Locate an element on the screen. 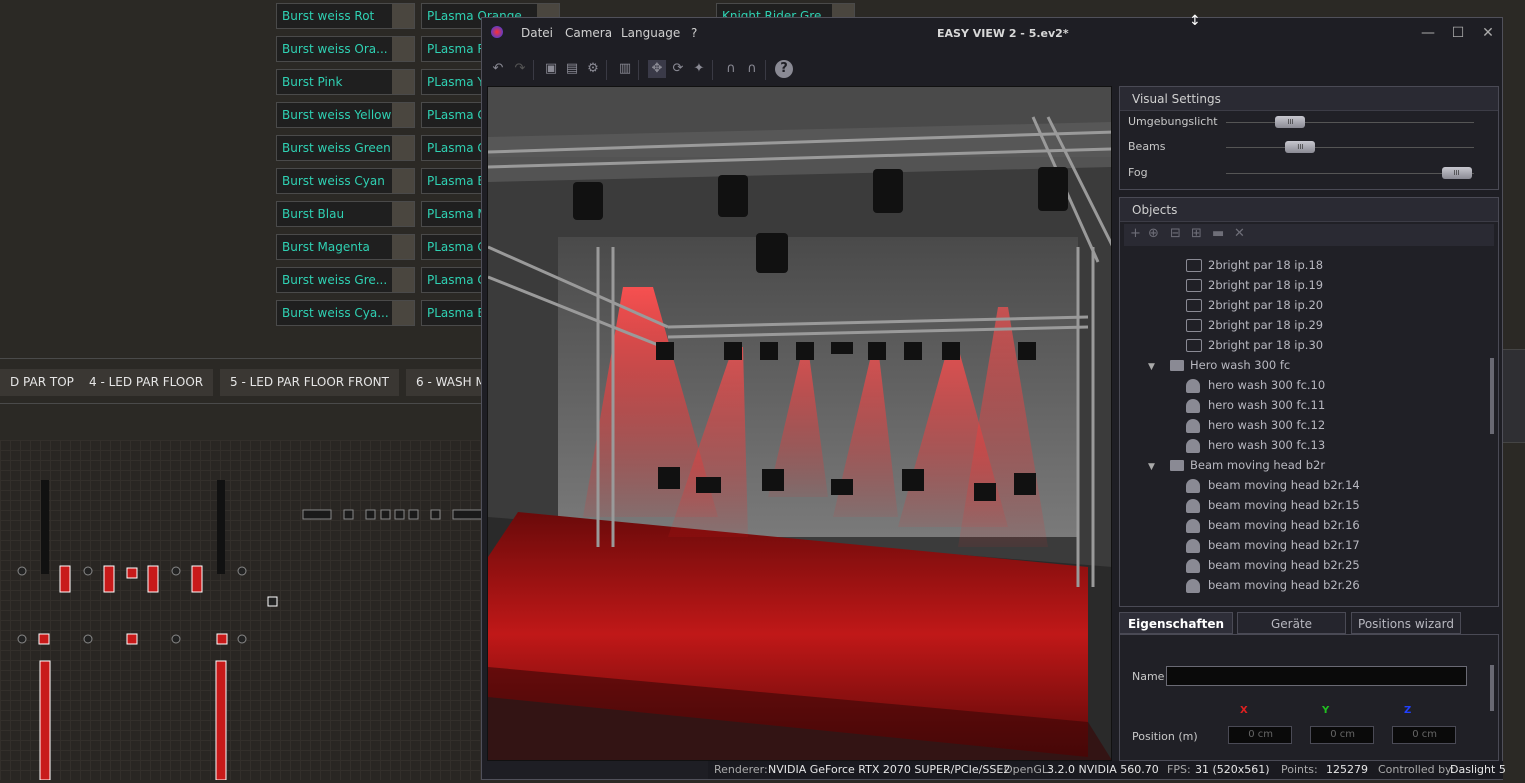 Image resolution: width=1525 pixels, height=783 pixels. tree-item: beam moving head b2r.15 is located at coordinates (1273, 508).